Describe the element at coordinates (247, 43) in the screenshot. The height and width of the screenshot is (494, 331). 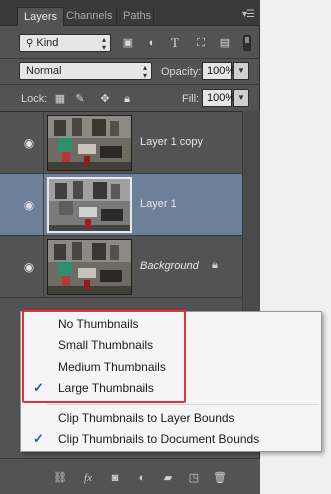
I see `filter-toggle-switch` at that location.